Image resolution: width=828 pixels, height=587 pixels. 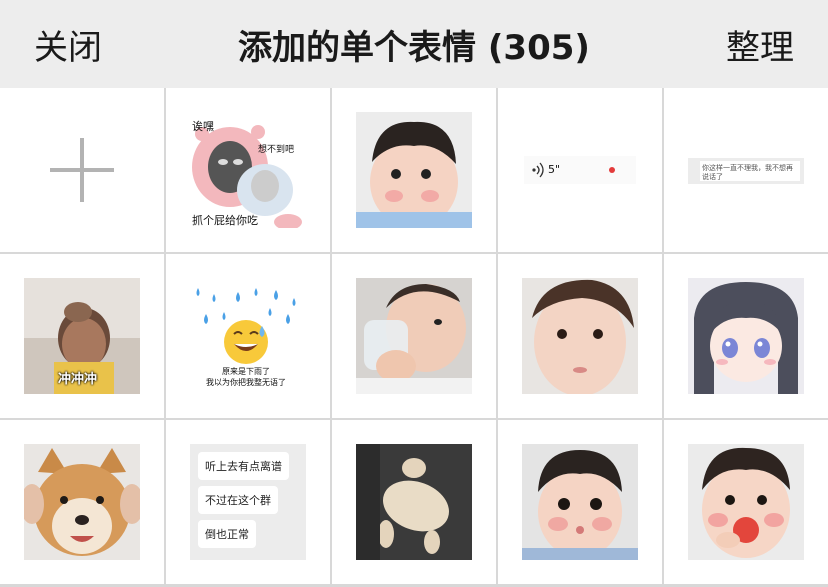 I want to click on sticker-image-panda-meme: 诶嘿 想不到吧 抓个屁给你吃, so click(x=248, y=170).